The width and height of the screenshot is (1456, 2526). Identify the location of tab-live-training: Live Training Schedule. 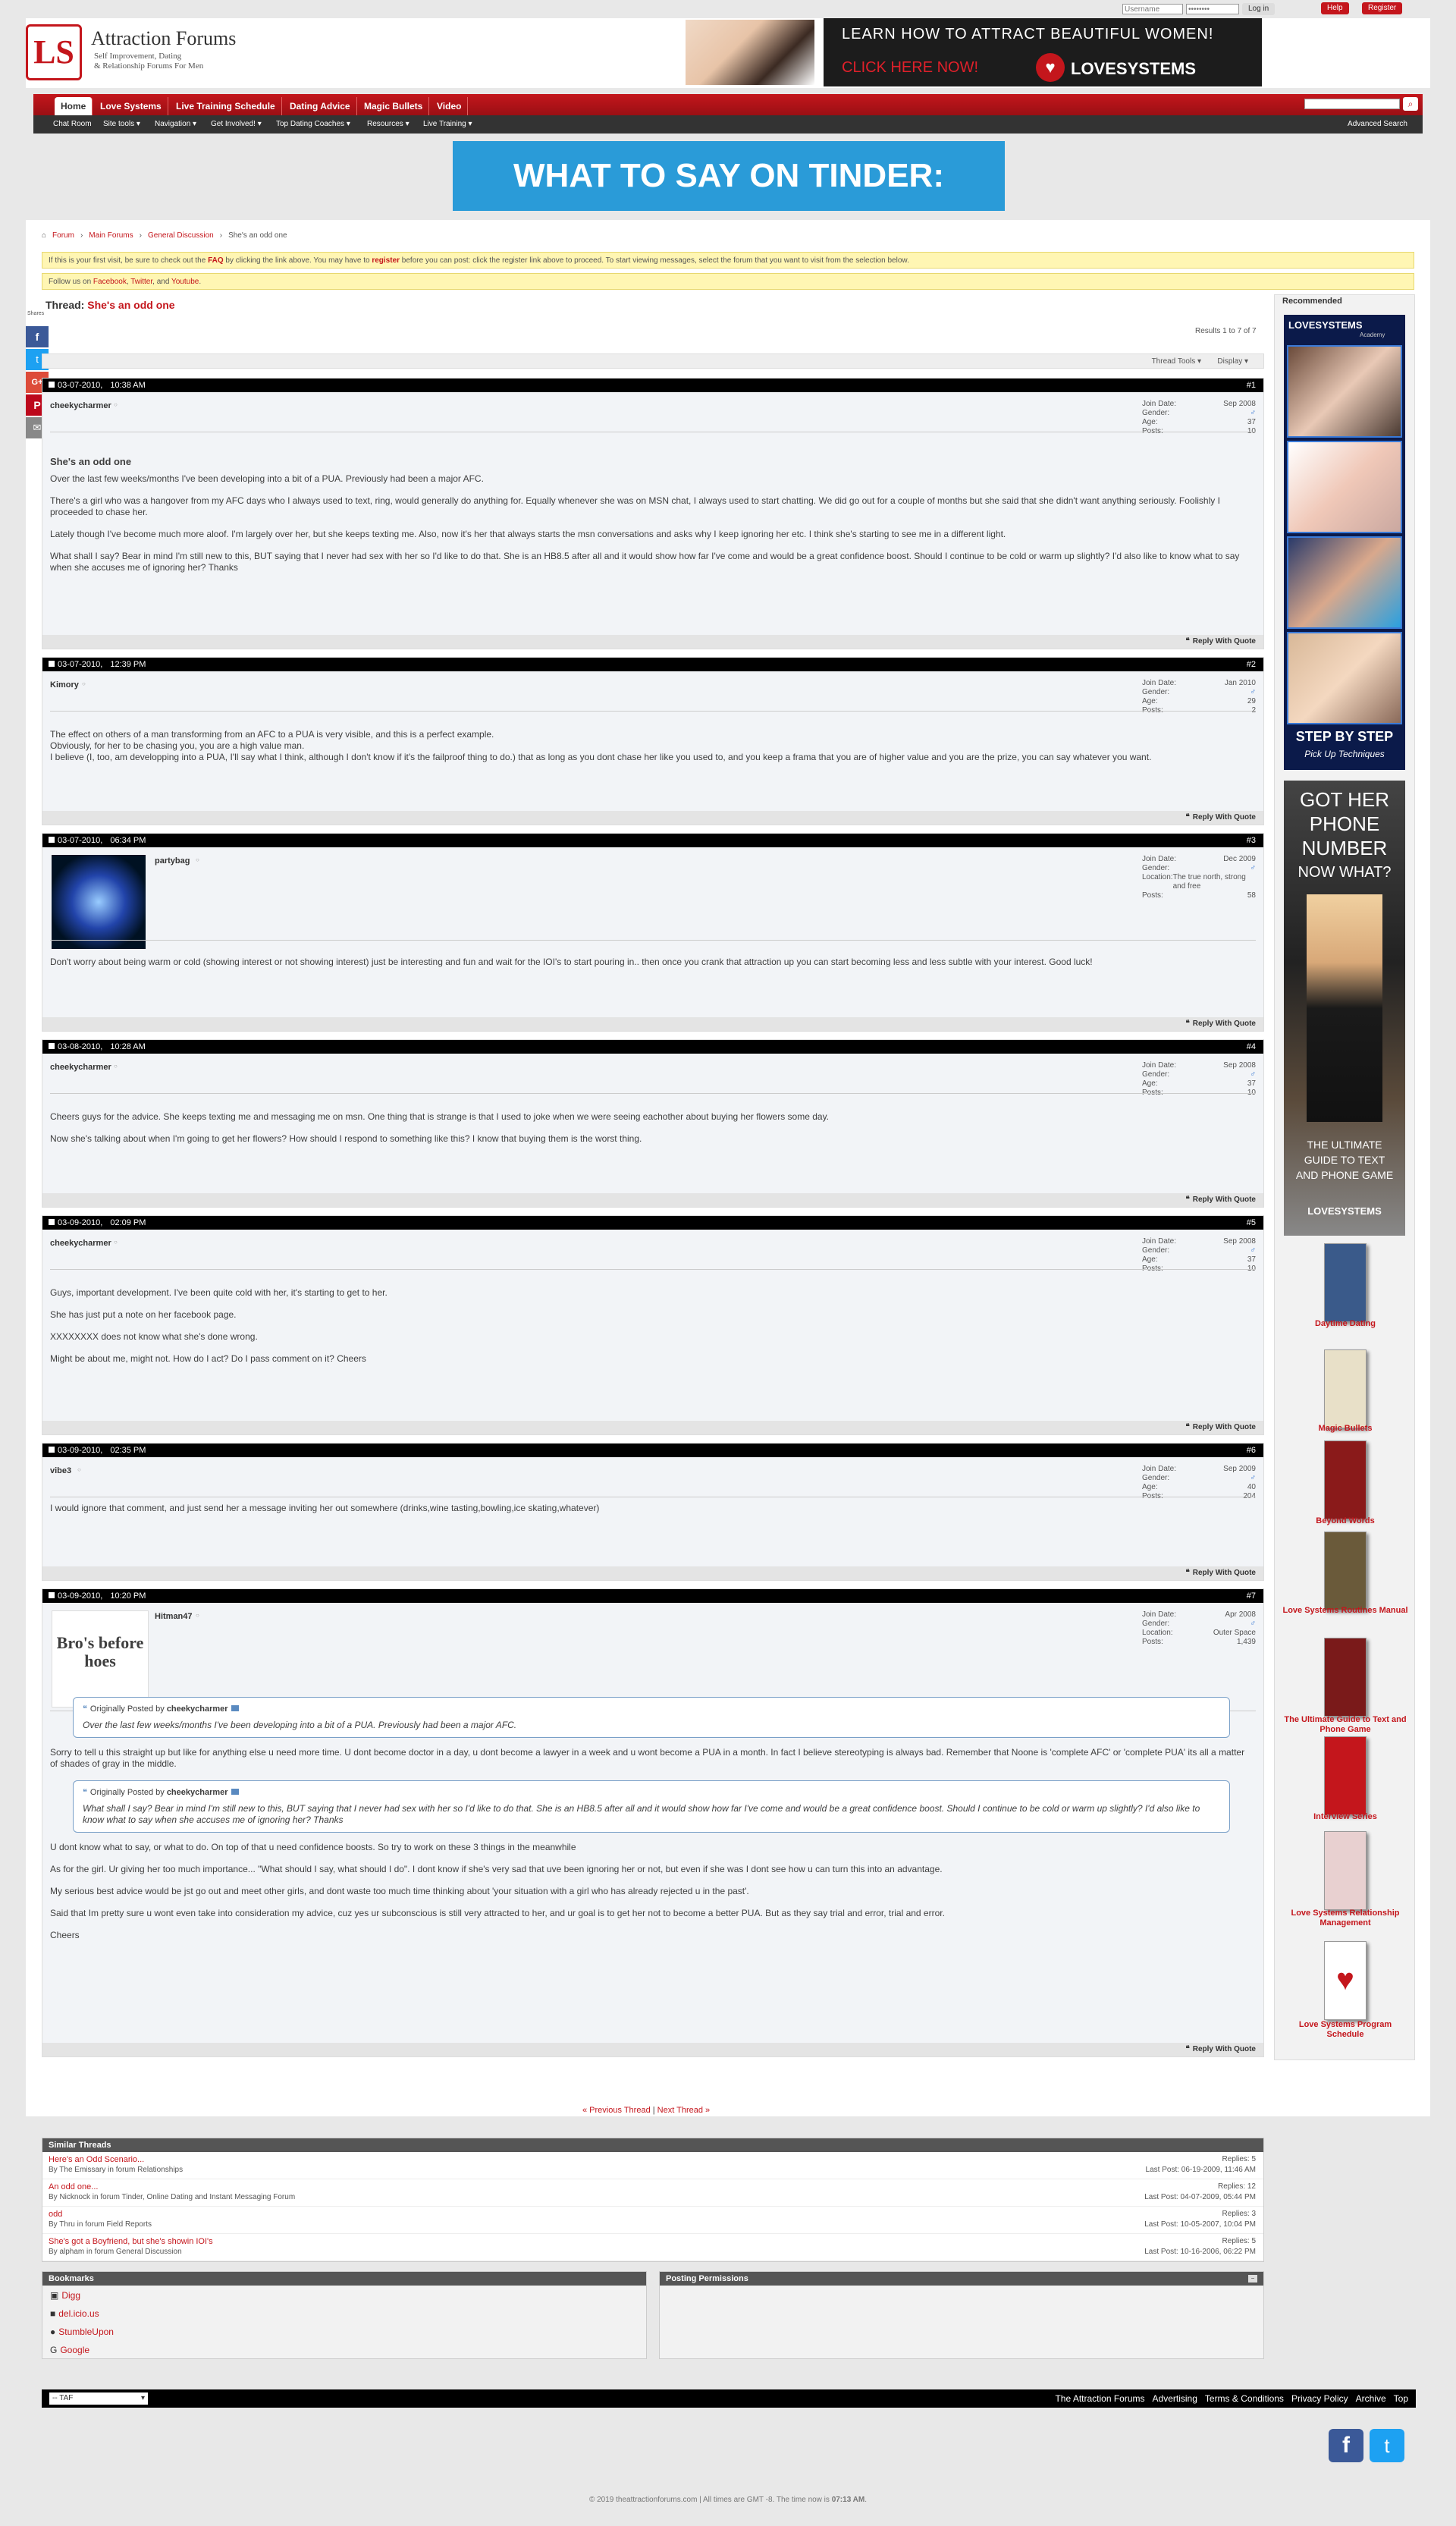
(226, 106).